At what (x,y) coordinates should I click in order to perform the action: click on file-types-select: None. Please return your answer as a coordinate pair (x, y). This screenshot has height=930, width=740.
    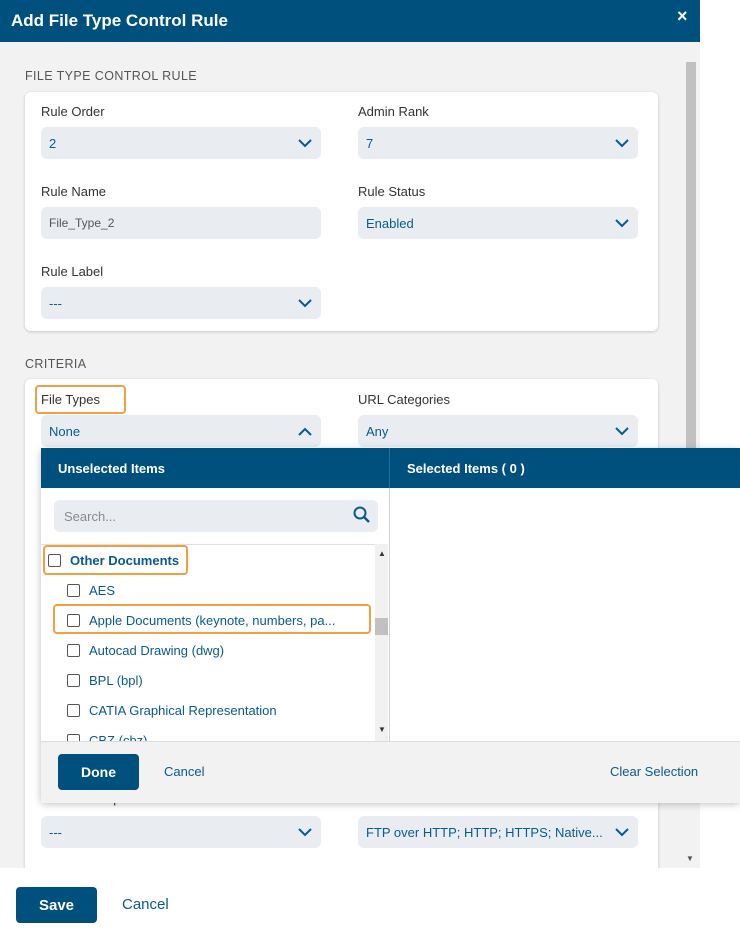
    Looking at the image, I should click on (181, 431).